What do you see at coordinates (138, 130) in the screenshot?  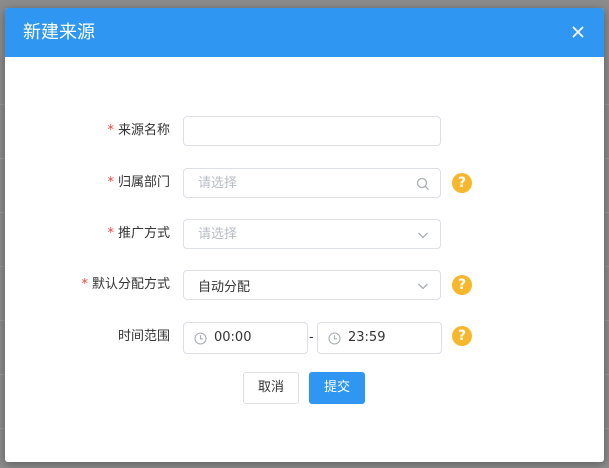 I see `source-name-label: * 来源名称` at bounding box center [138, 130].